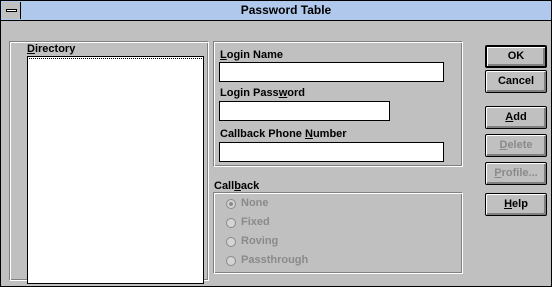 The image size is (552, 287). I want to click on login-password-label: Login Password, so click(262, 93).